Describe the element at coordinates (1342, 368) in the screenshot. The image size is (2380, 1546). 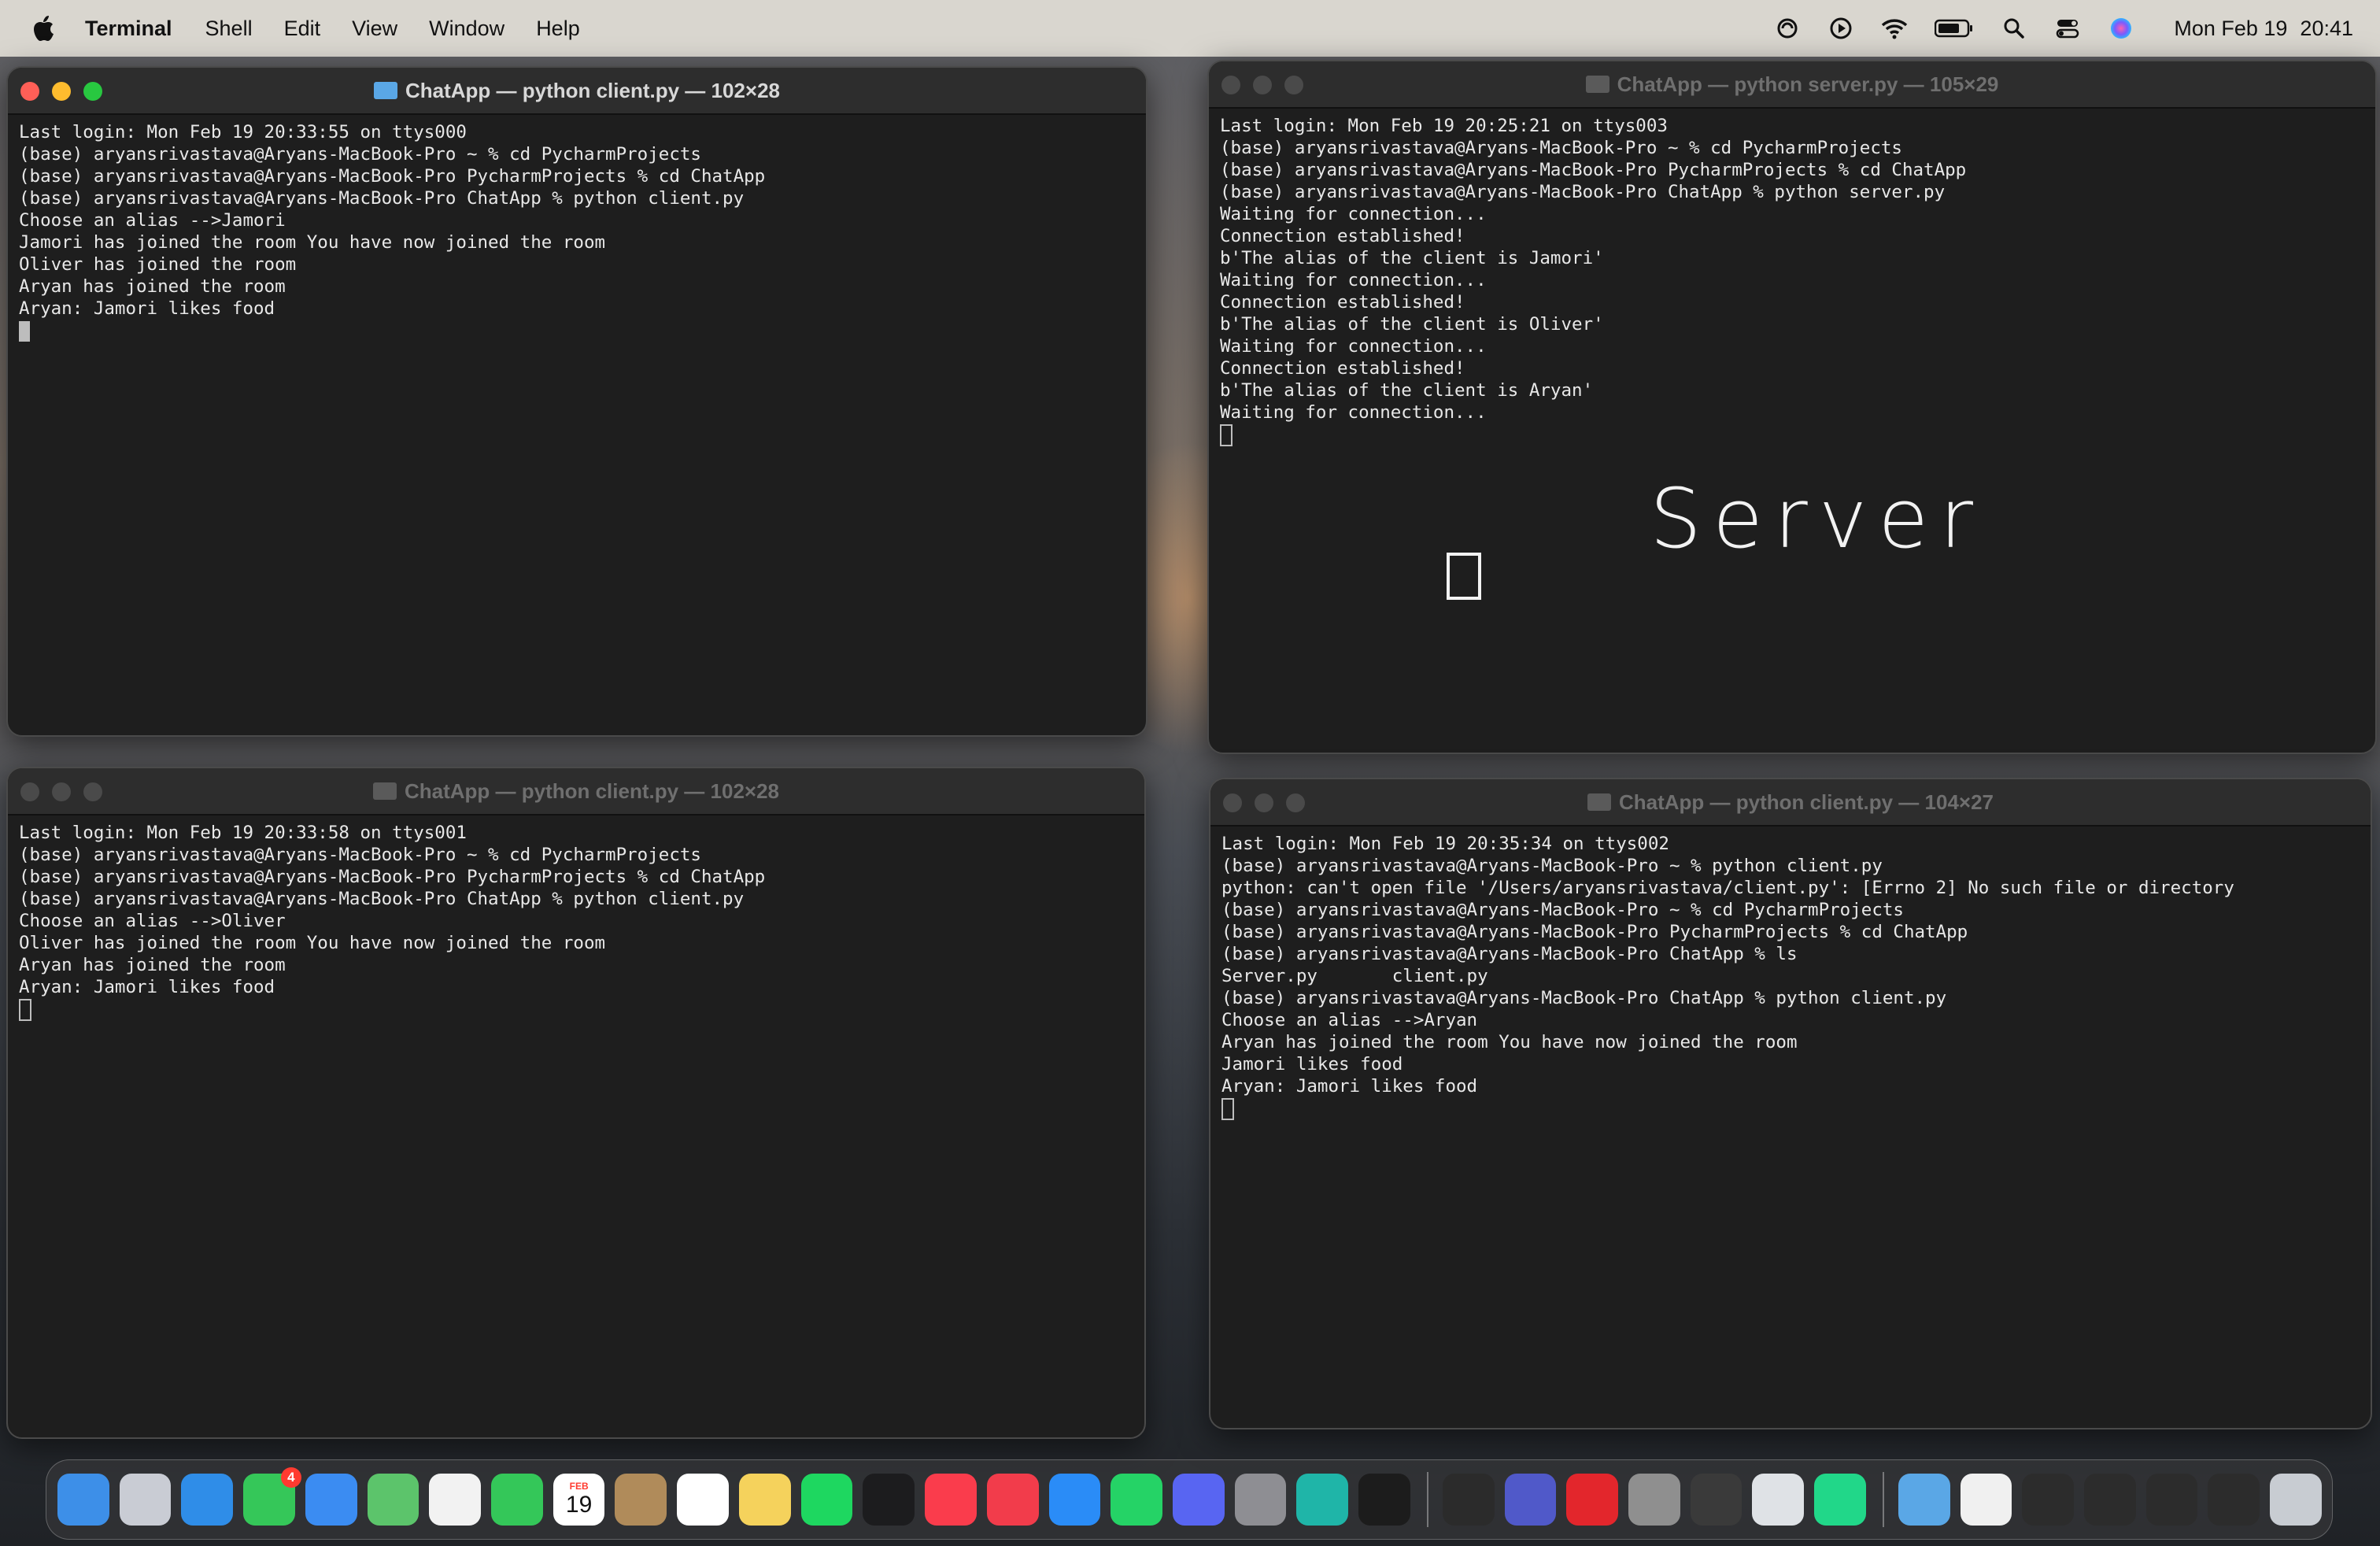
I see `terminal-line: Connection established!` at that location.